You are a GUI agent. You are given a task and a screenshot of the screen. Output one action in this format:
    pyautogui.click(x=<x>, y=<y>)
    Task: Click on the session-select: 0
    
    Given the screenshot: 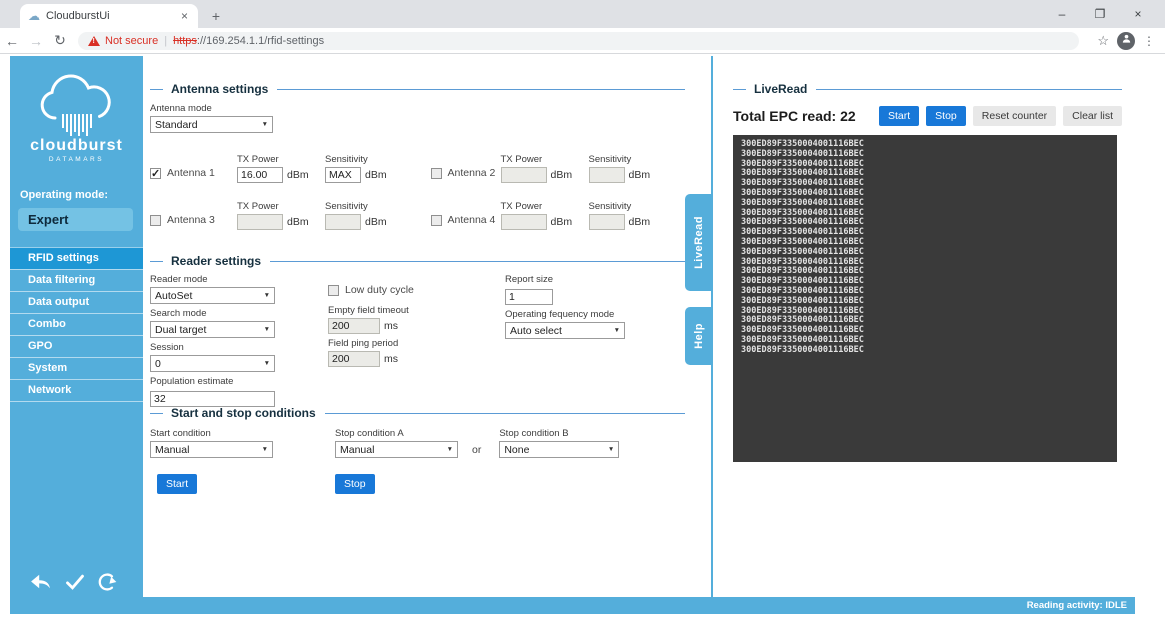 What is the action you would take?
    pyautogui.click(x=212, y=363)
    